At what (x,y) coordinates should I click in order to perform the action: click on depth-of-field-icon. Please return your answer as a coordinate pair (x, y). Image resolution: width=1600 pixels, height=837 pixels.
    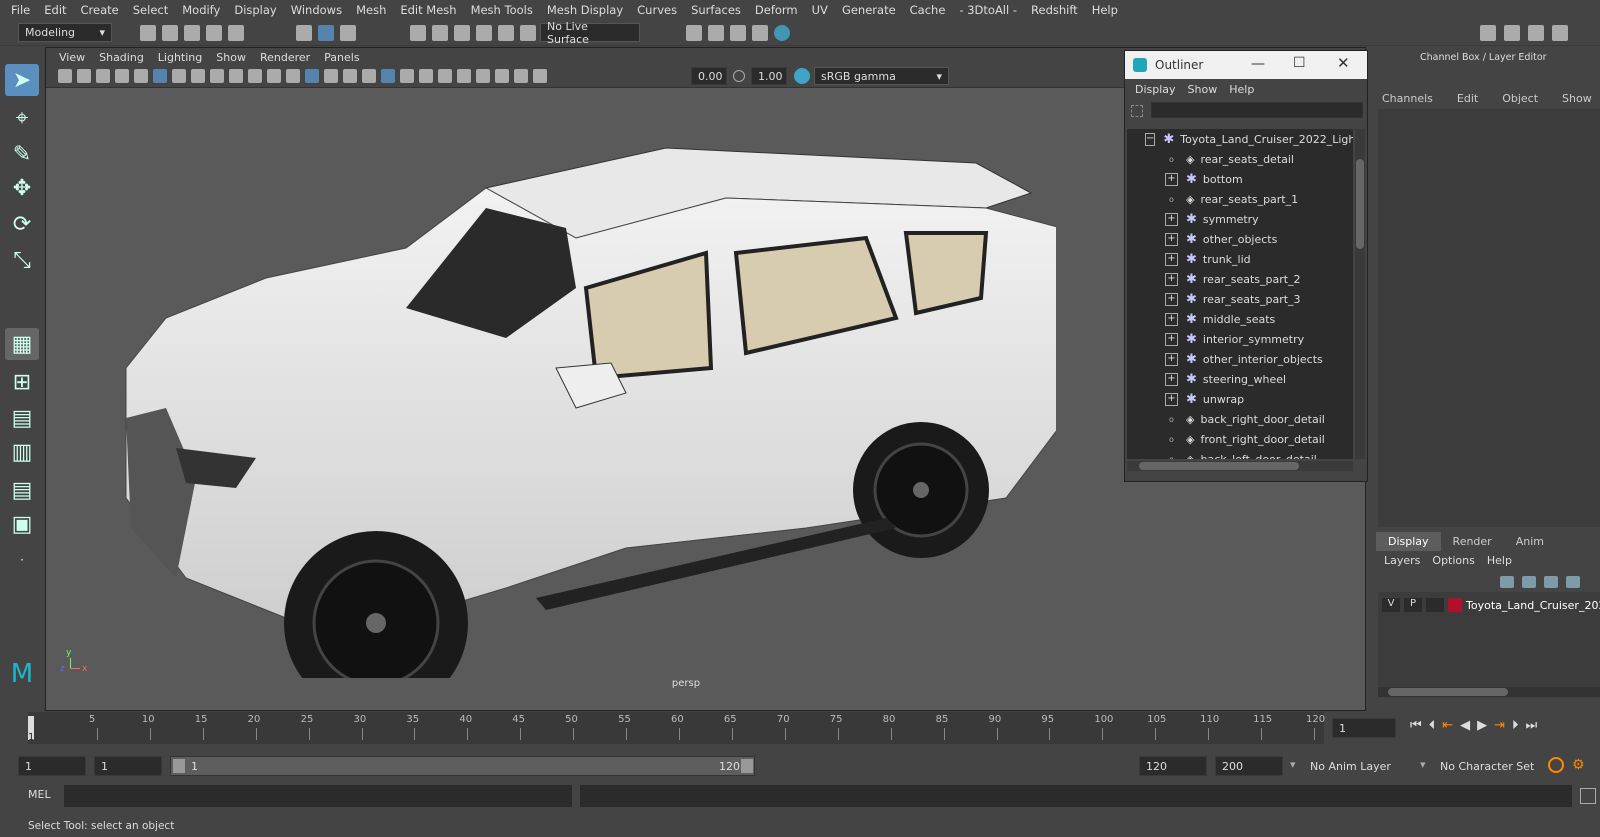
    Looking at the image, I should click on (445, 76).